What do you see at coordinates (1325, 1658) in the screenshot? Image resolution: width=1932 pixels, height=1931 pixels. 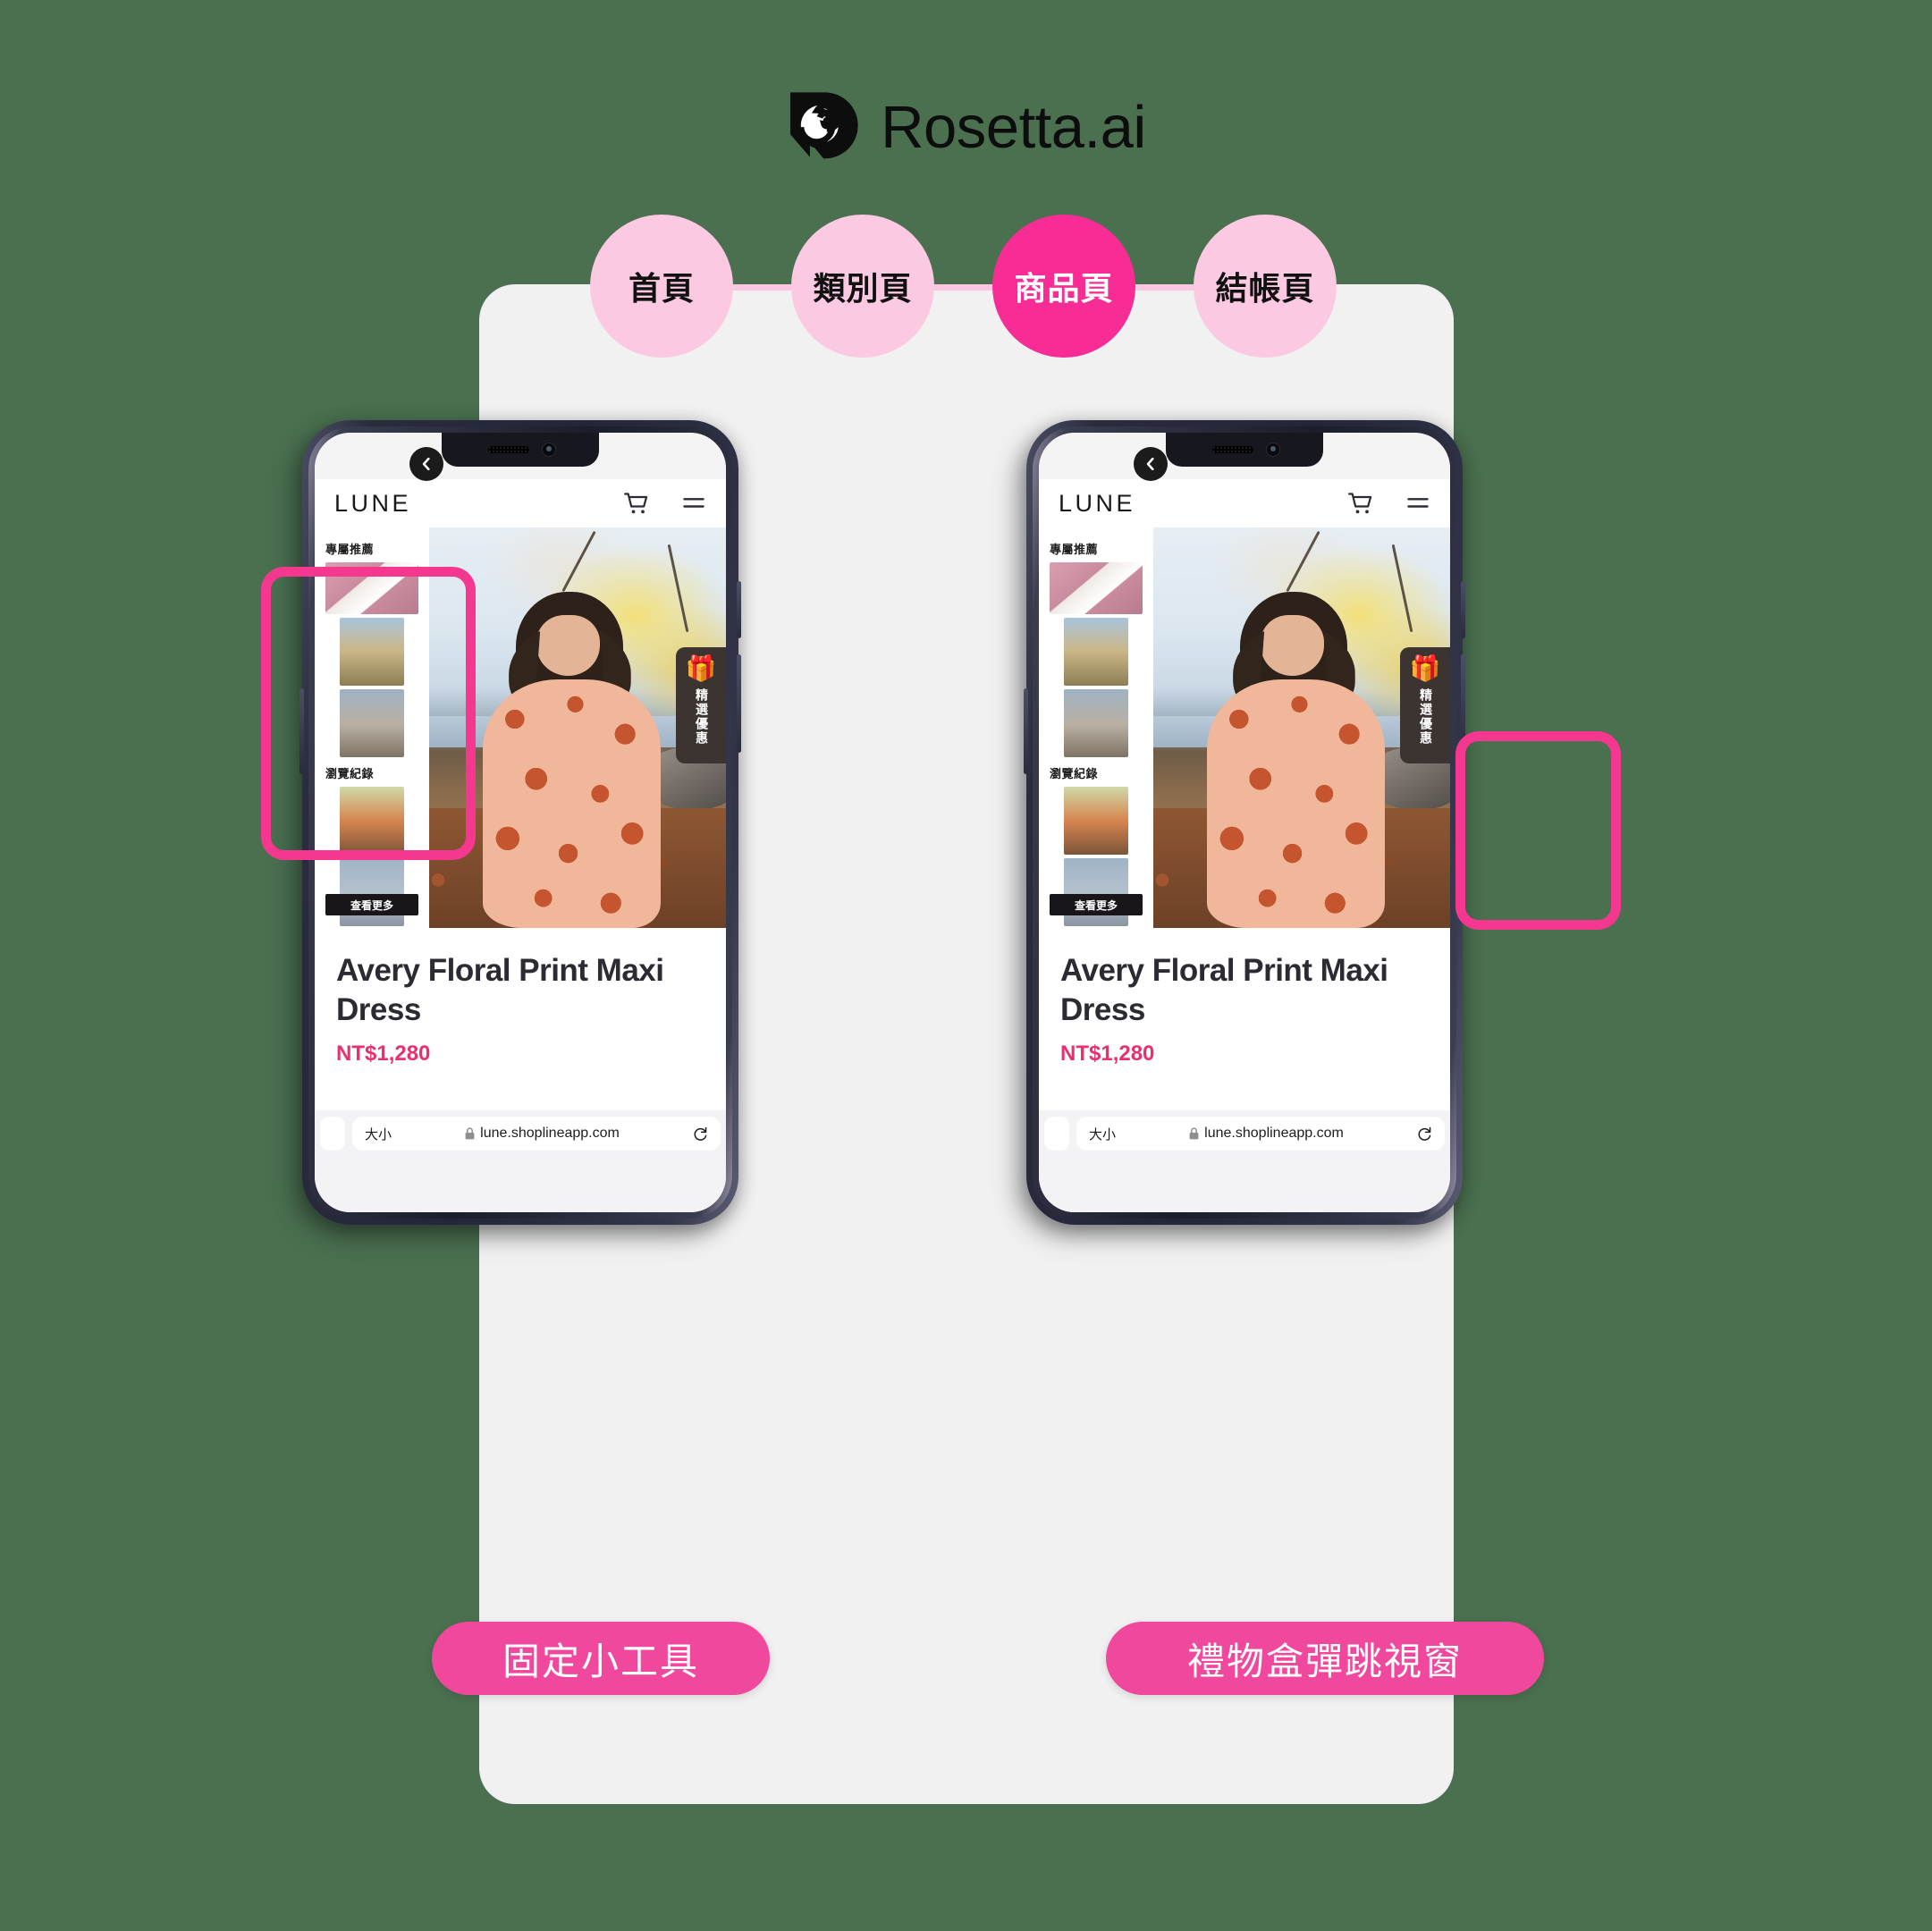 I see `caption-gift-popup: 禮物盒彈跳視窗` at bounding box center [1325, 1658].